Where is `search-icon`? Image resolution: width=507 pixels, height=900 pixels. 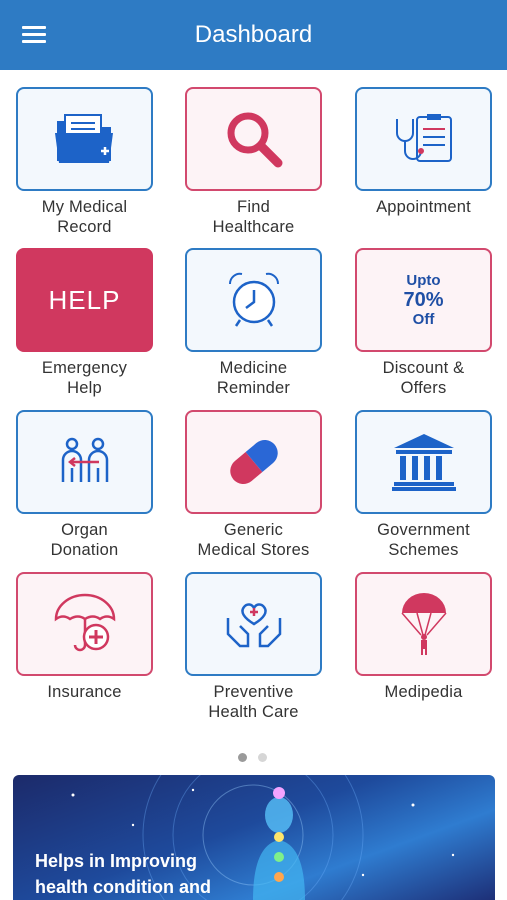 search-icon is located at coordinates (254, 140).